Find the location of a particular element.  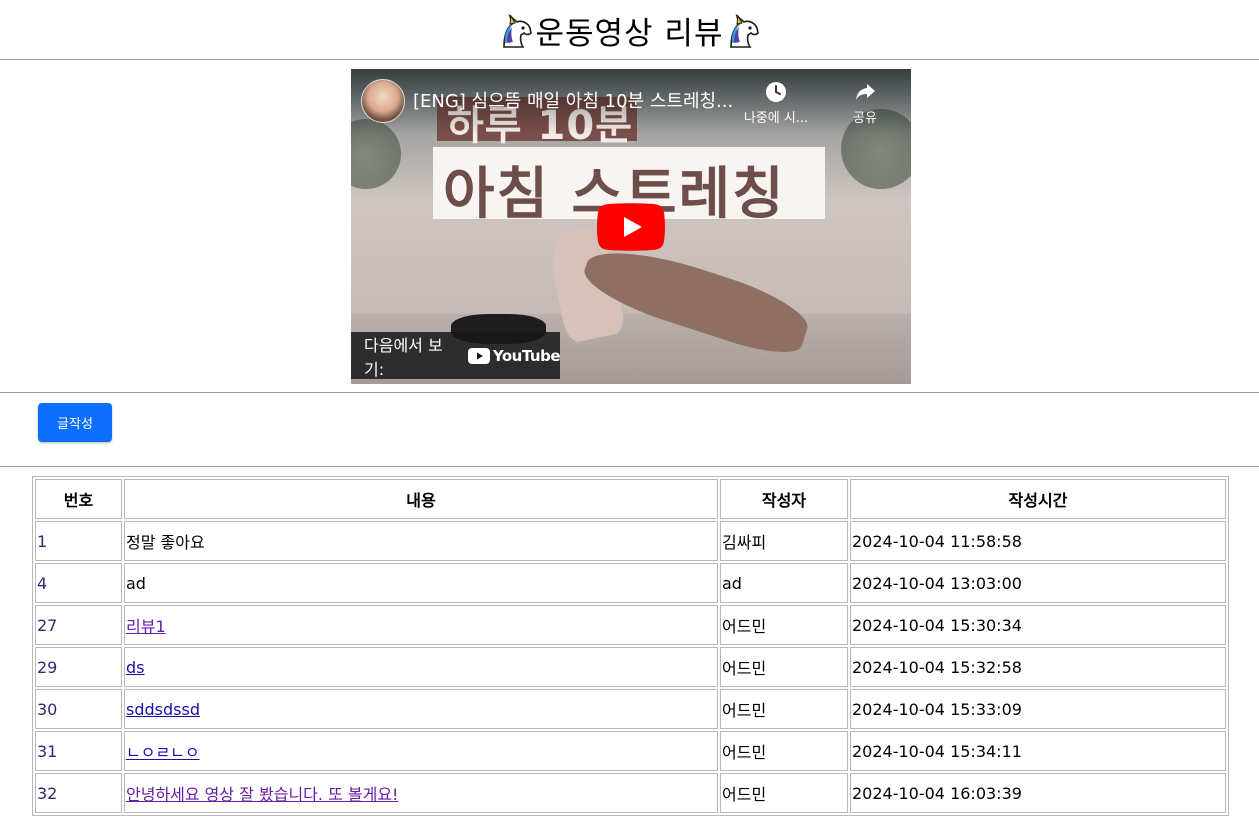

youtube-wordmark: YouTube is located at coordinates (526, 355).